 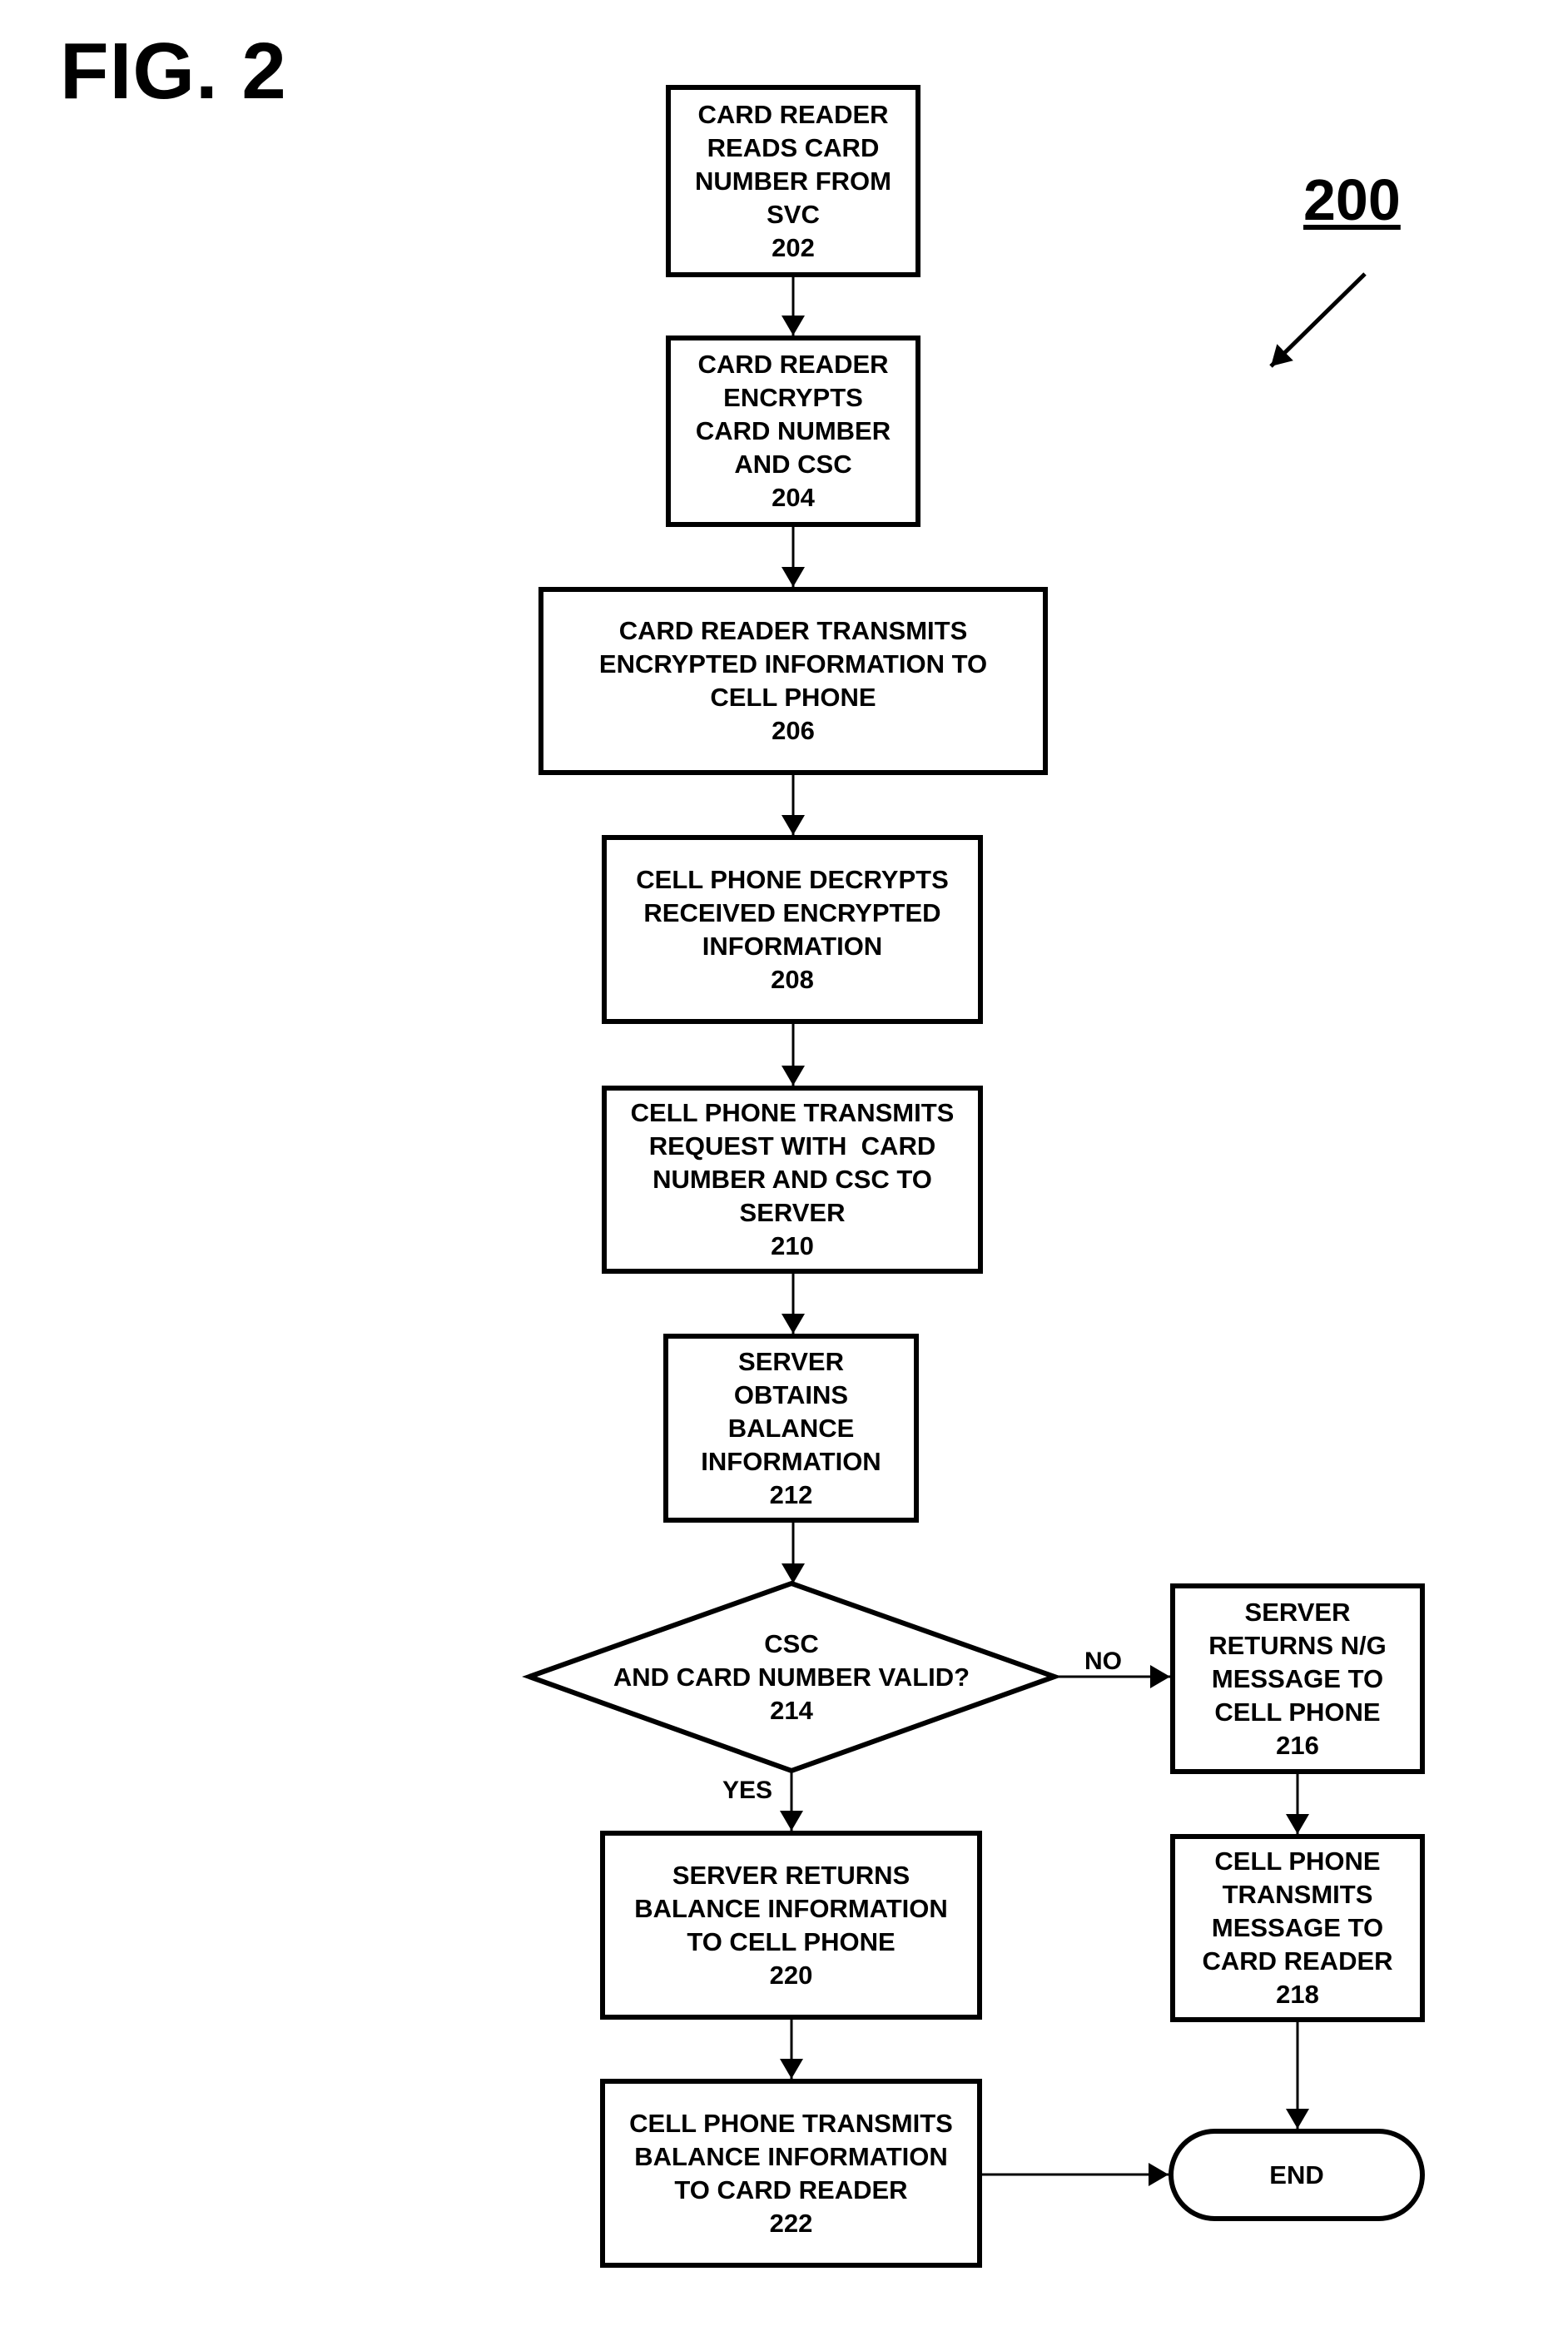 I want to click on node-line: TO CELL PHONE, so click(x=791, y=1941).